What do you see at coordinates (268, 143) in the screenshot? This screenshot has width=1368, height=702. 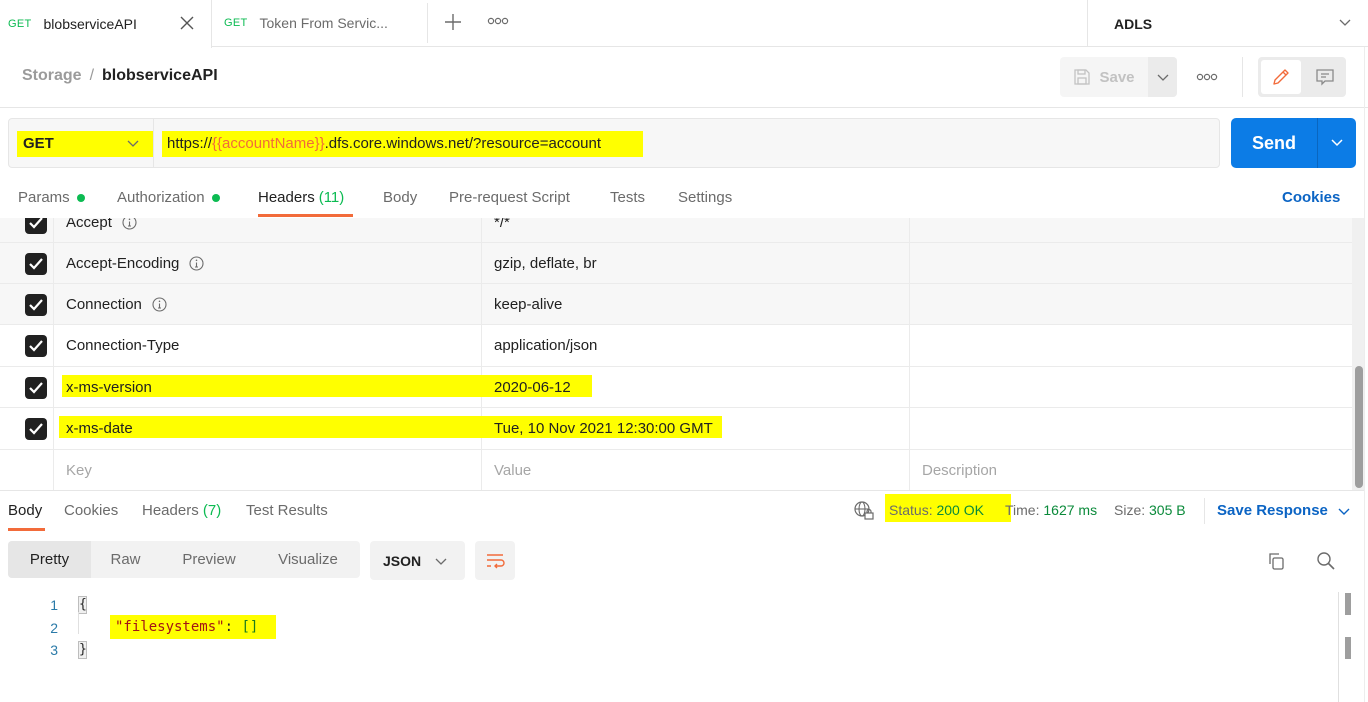 I see `url-variable: {{accountName}}` at bounding box center [268, 143].